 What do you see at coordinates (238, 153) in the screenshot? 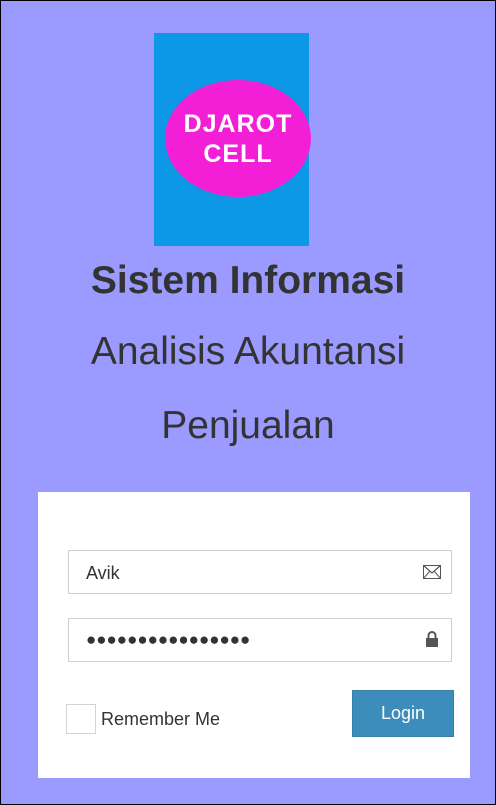
I see `logo-text-line2: CELL` at bounding box center [238, 153].